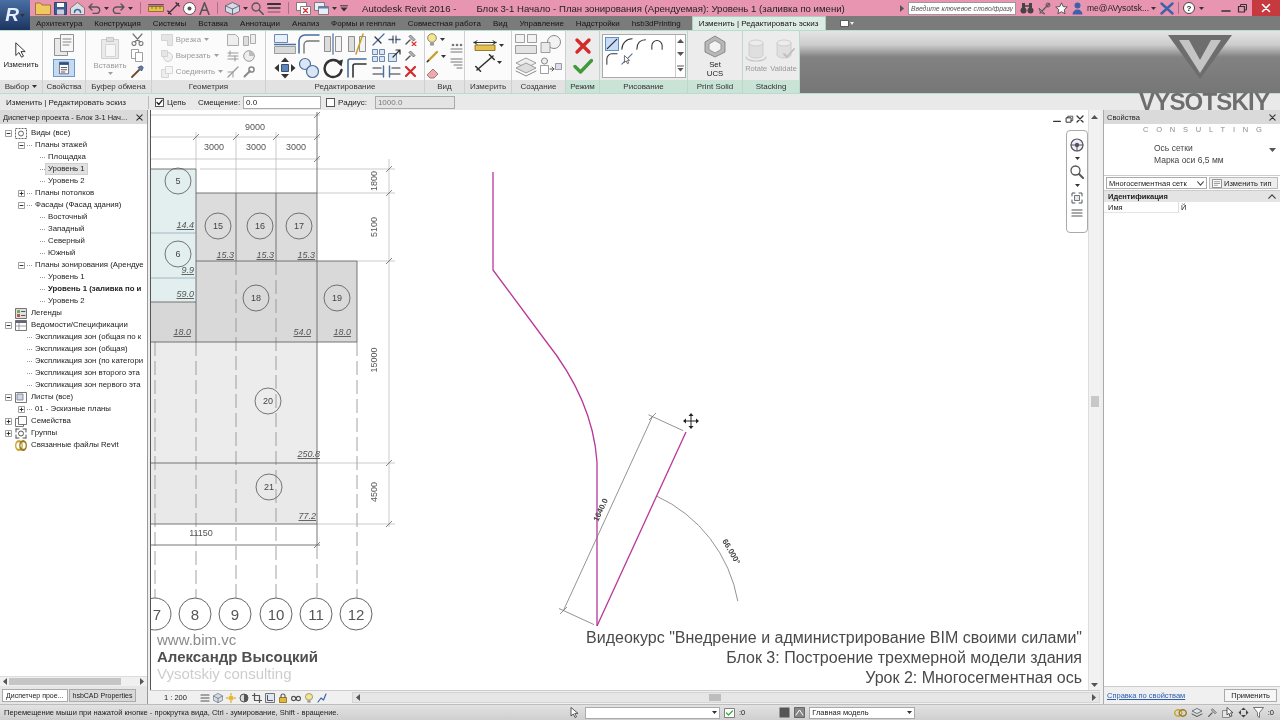 This screenshot has width=1280, height=720. I want to click on redo-icon, so click(118, 8).